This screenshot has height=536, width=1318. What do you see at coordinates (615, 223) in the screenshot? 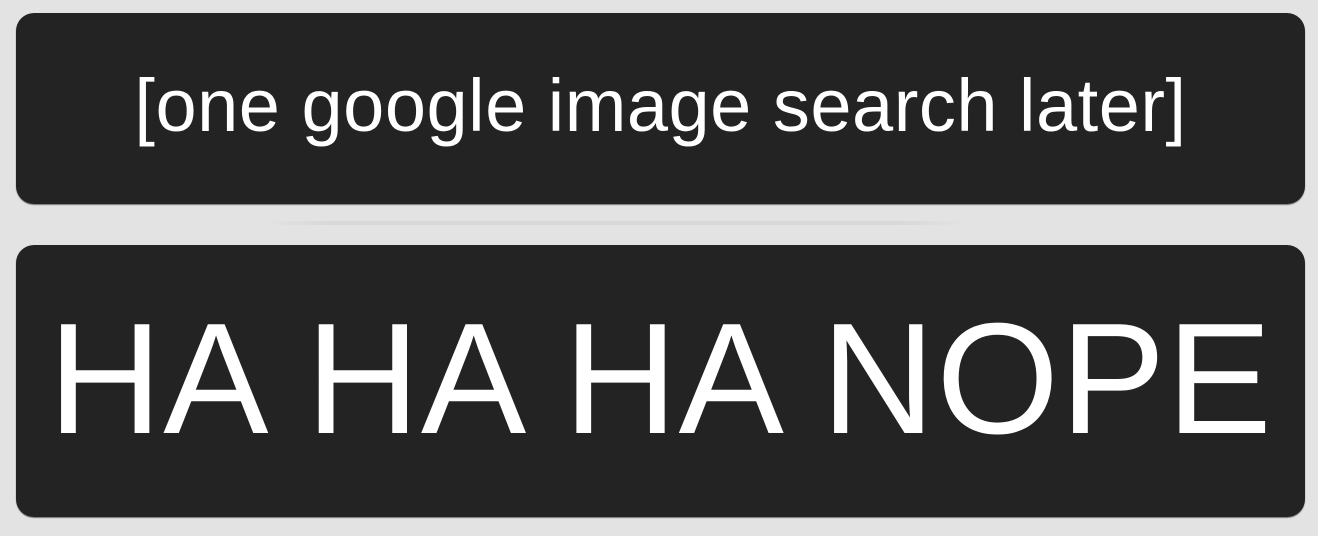
I see `divider` at bounding box center [615, 223].